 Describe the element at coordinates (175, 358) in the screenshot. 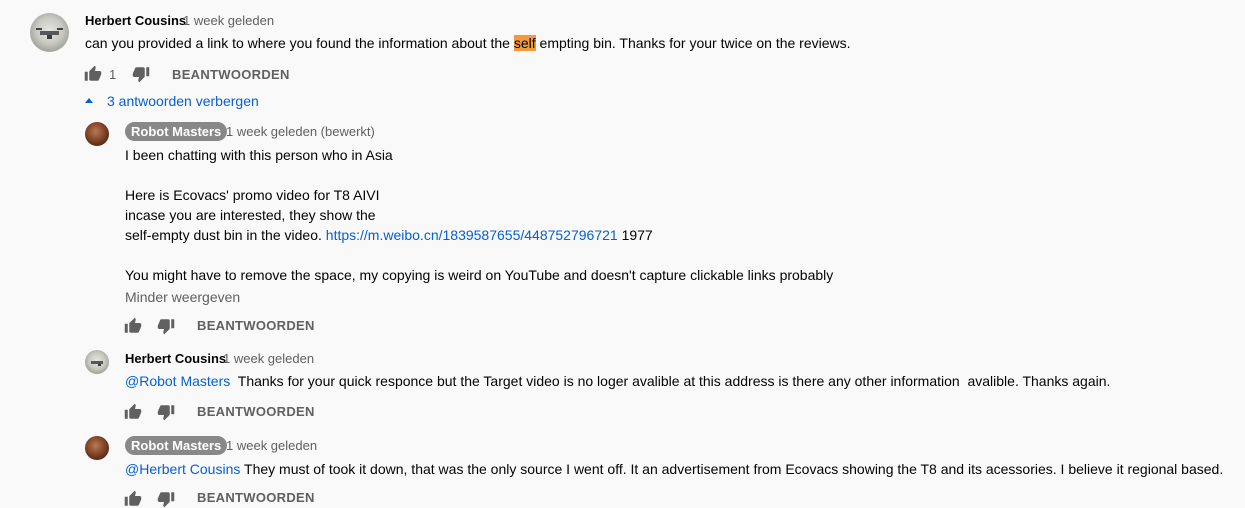

I see `reply-author: Herbert Cousins` at that location.